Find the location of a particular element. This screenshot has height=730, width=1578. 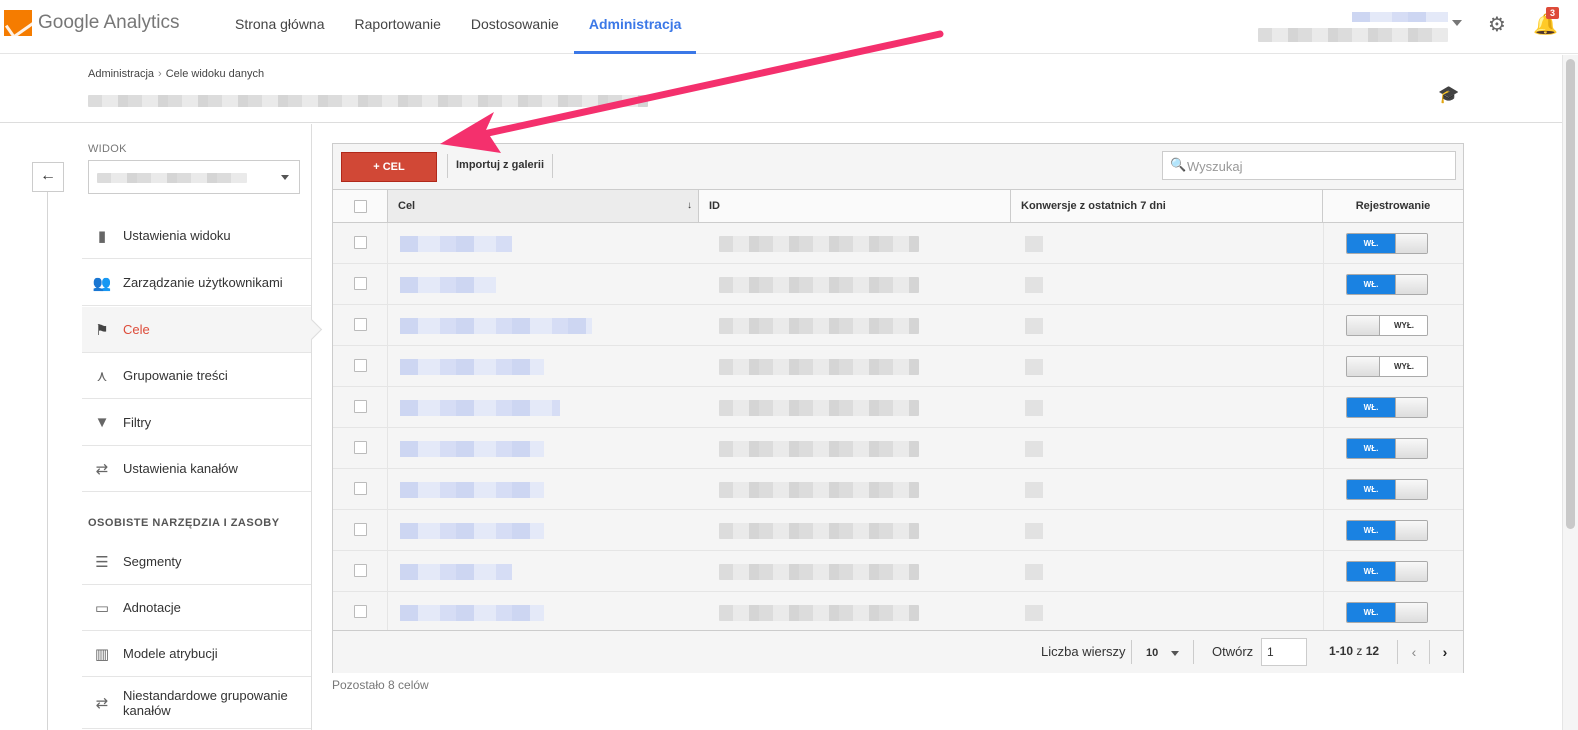

sidebar-item-attribution-models: ▥ Modele atrybucji is located at coordinates (196, 654).